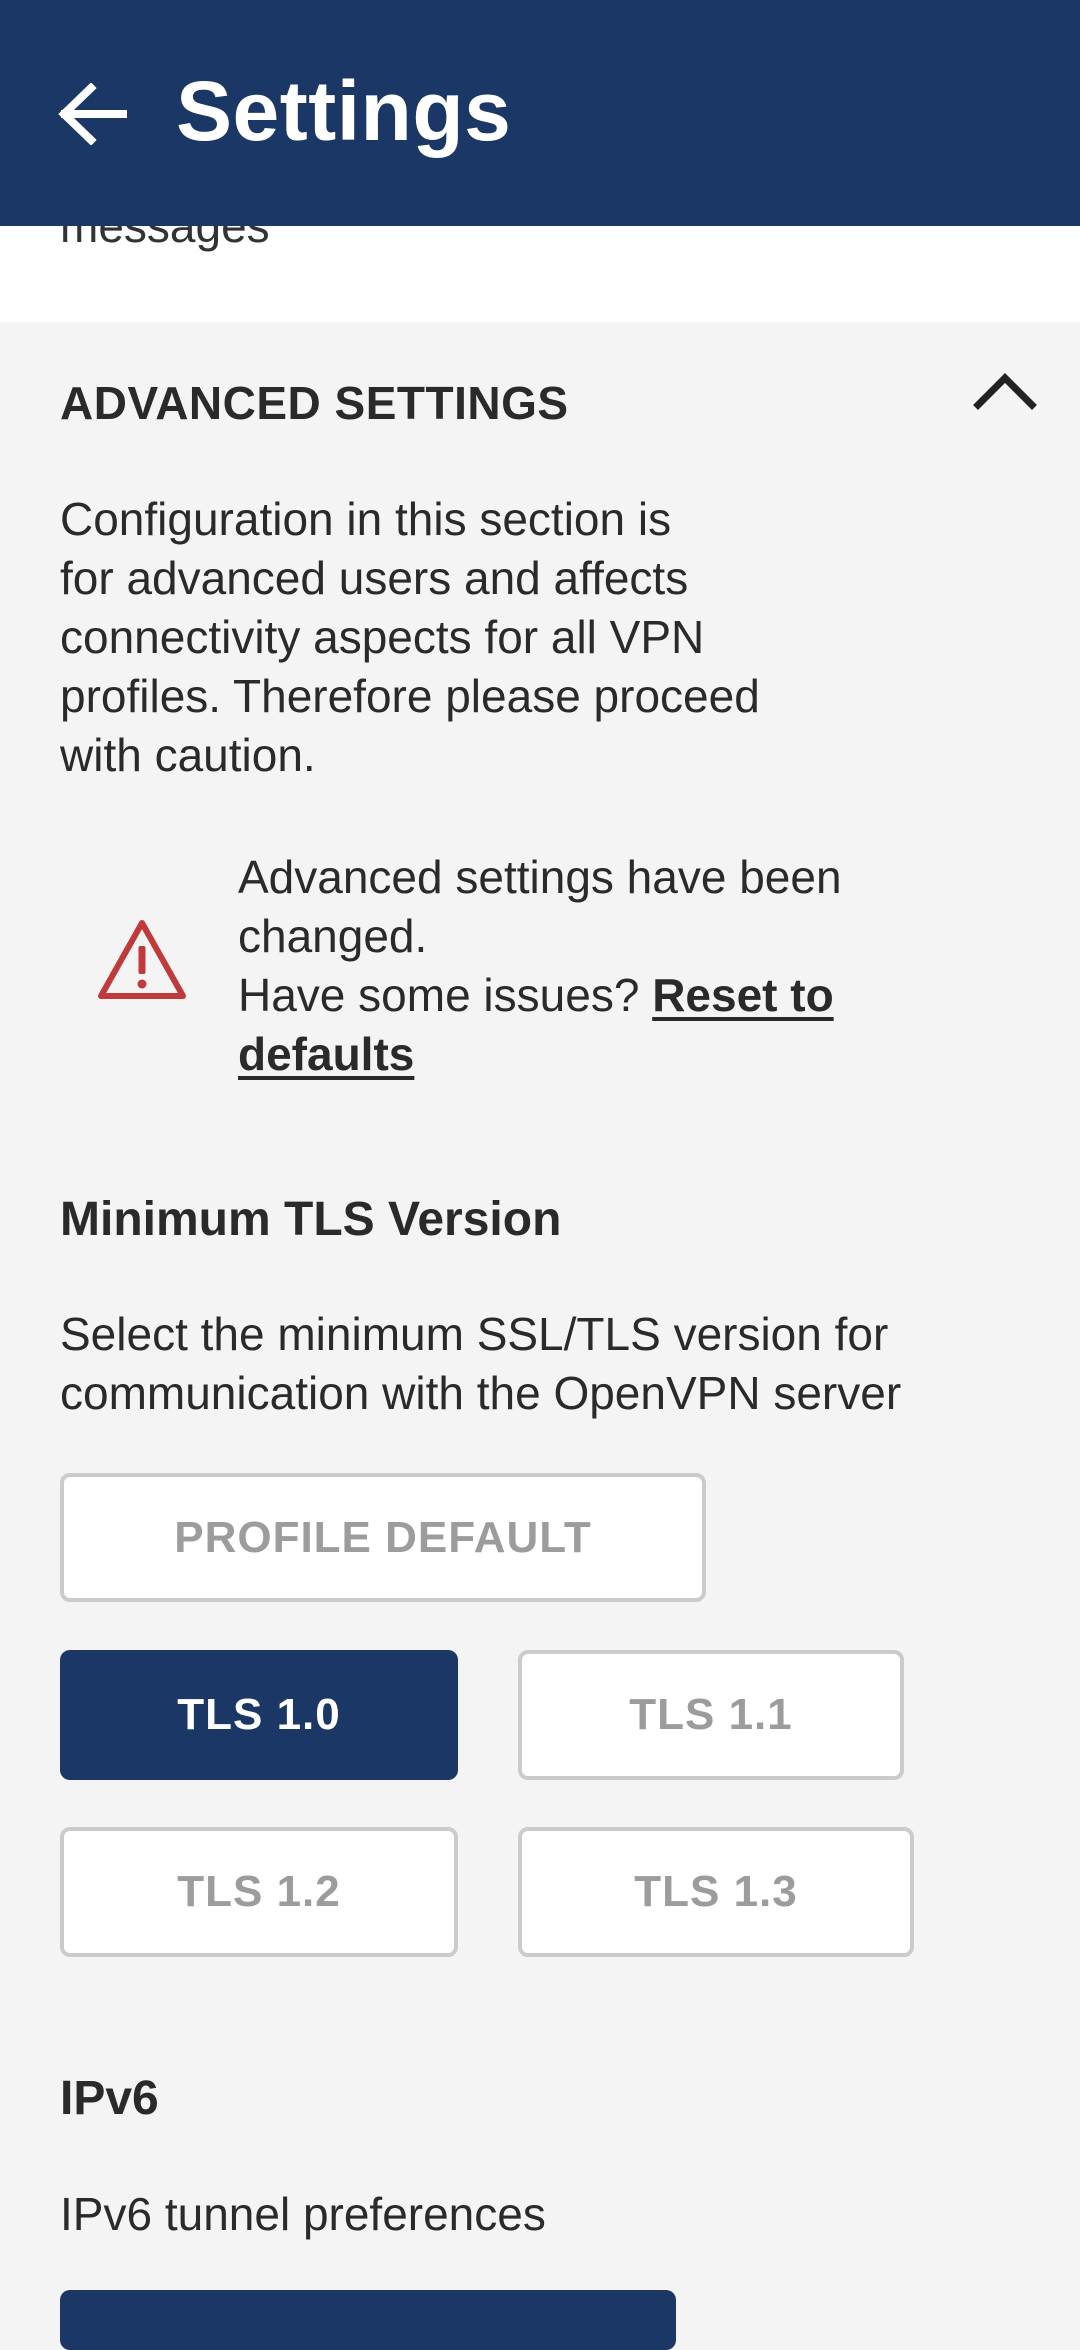  Describe the element at coordinates (142, 959) in the screenshot. I see `warning-triangle-icon` at that location.